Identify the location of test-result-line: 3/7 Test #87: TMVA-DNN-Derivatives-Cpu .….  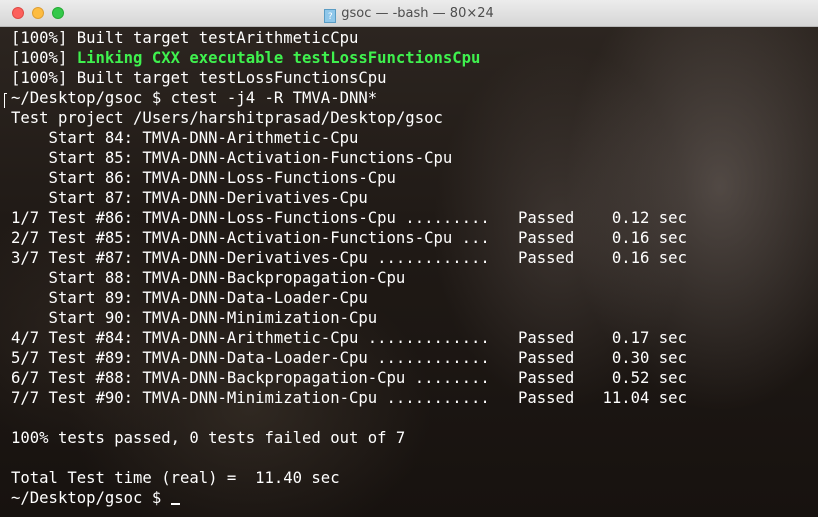
(349, 258).